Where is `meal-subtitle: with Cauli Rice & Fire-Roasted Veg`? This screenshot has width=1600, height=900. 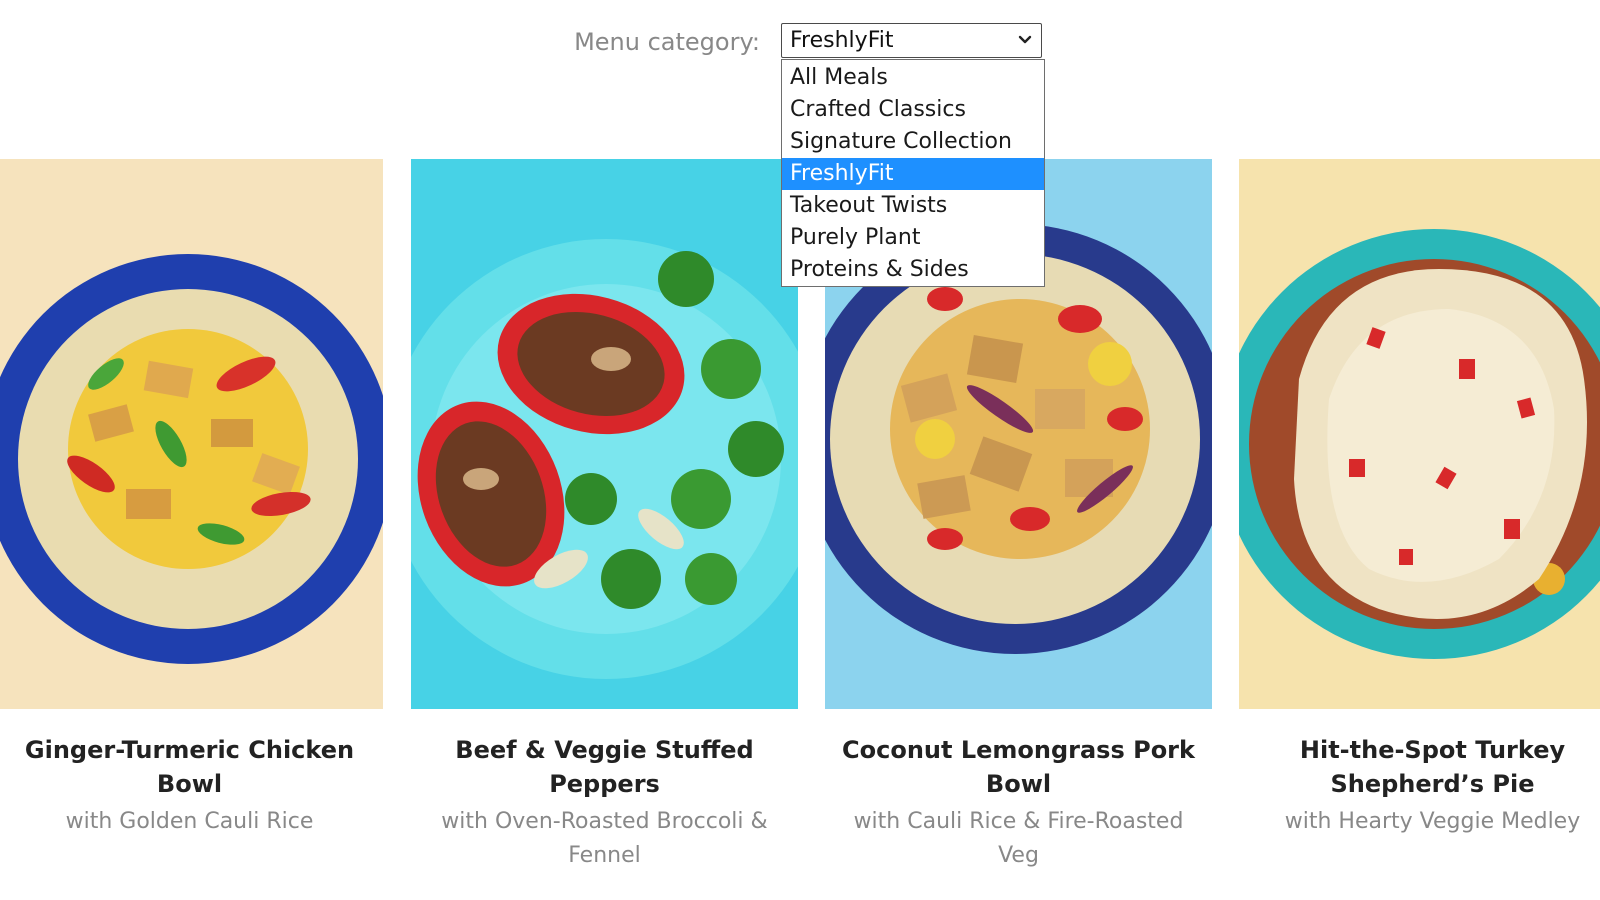 meal-subtitle: with Cauli Rice & Fire-Roasted Veg is located at coordinates (1018, 838).